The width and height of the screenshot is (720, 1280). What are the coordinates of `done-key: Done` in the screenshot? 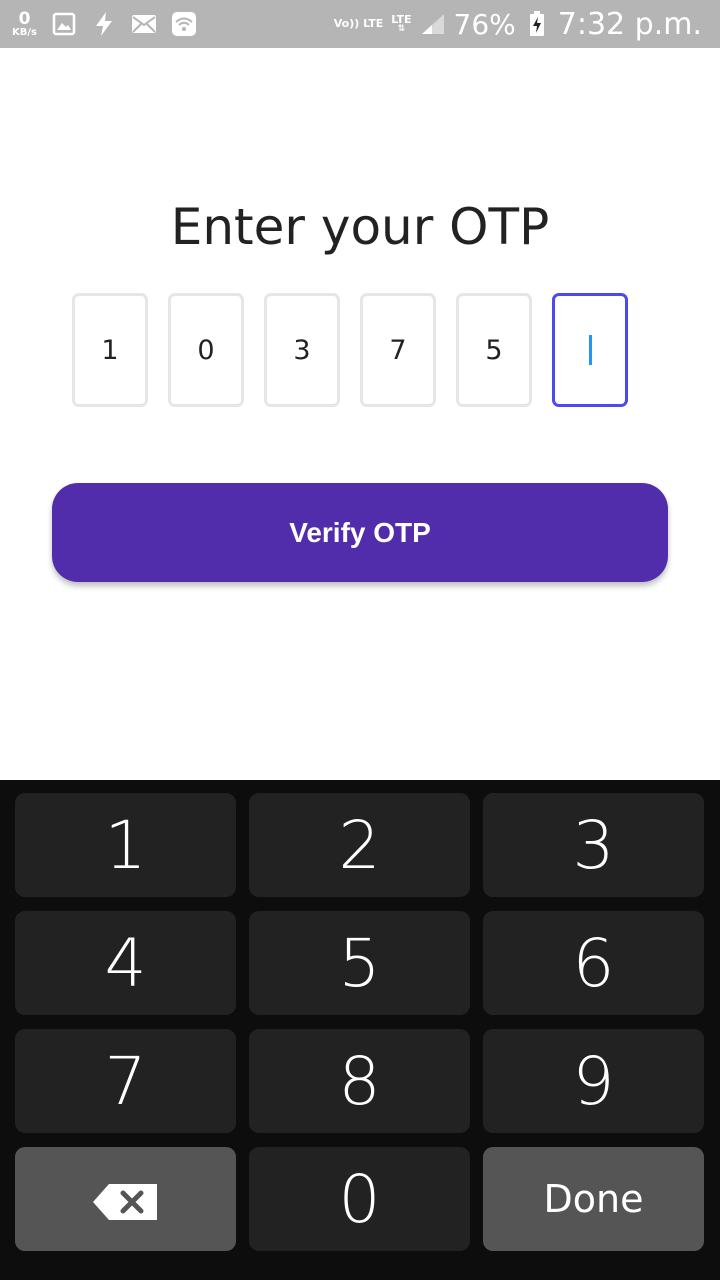 It's located at (593, 1199).